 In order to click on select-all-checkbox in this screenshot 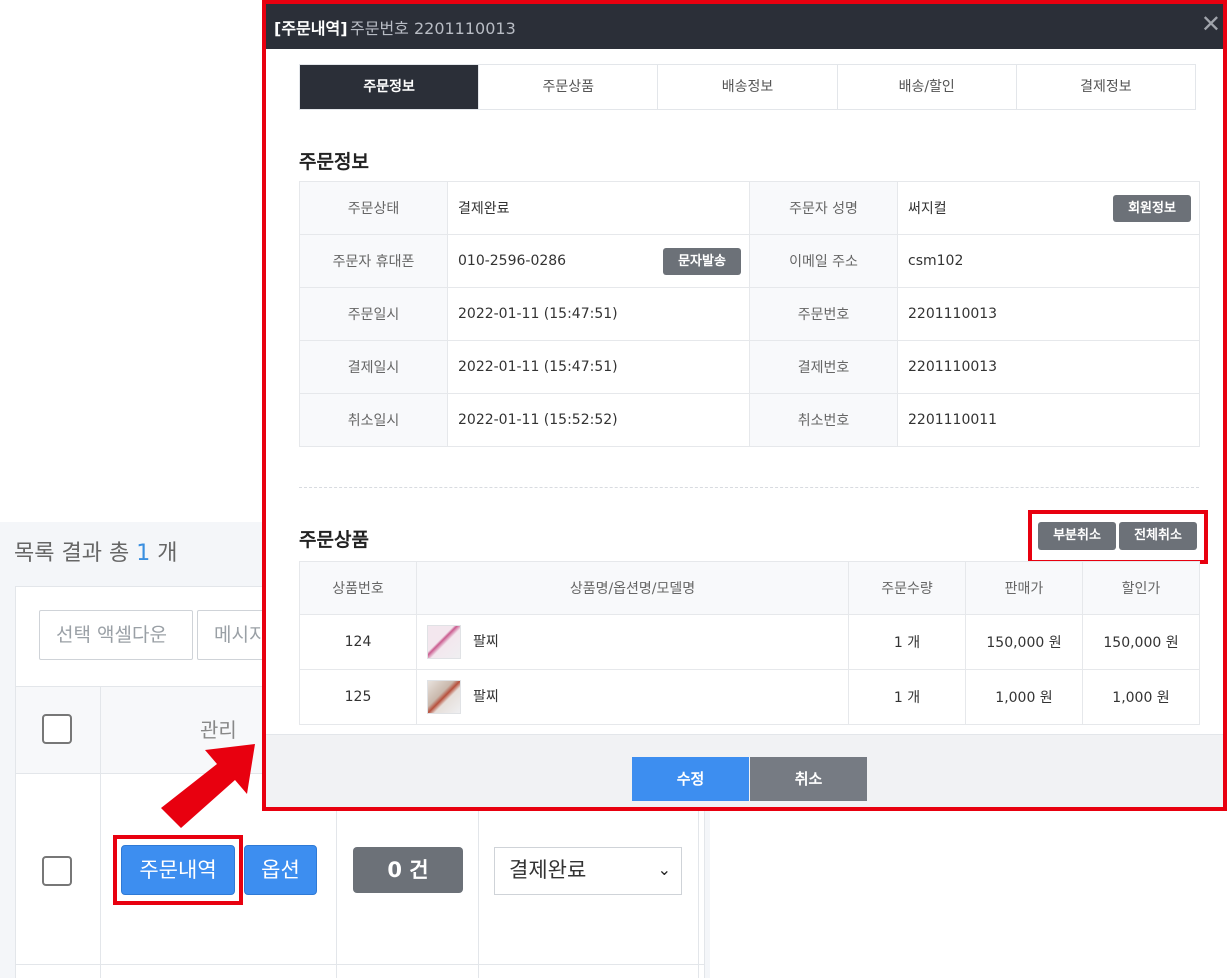, I will do `click(57, 729)`.